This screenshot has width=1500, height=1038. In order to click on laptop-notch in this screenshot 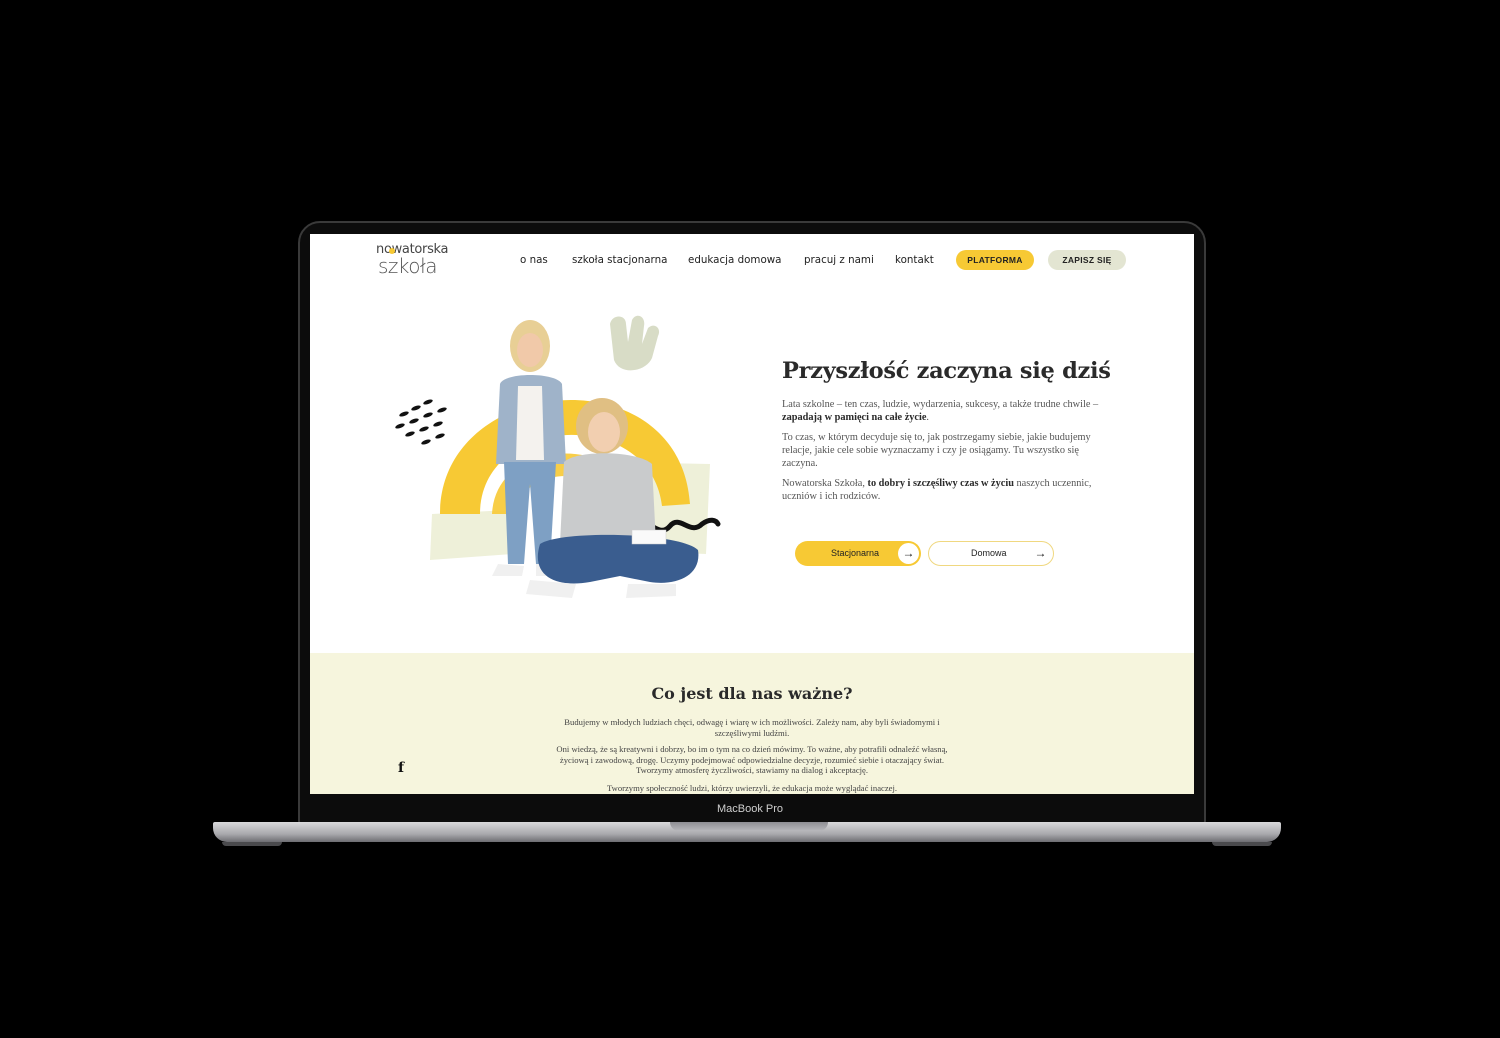, I will do `click(749, 826)`.